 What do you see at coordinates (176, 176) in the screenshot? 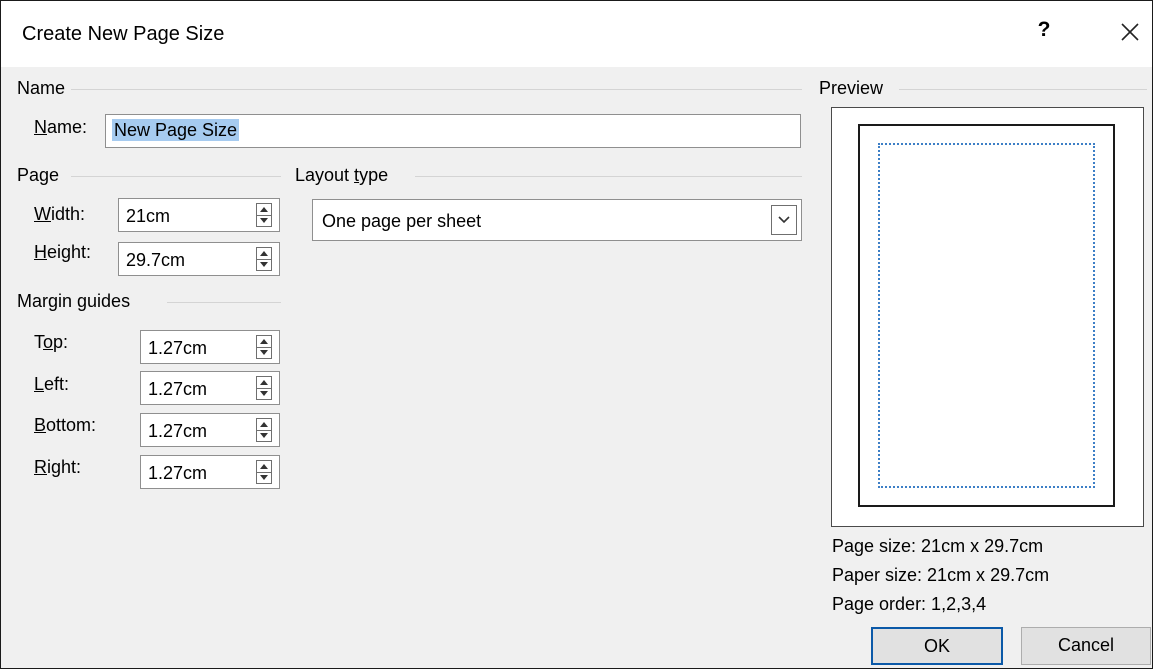
I see `page-group-divider` at bounding box center [176, 176].